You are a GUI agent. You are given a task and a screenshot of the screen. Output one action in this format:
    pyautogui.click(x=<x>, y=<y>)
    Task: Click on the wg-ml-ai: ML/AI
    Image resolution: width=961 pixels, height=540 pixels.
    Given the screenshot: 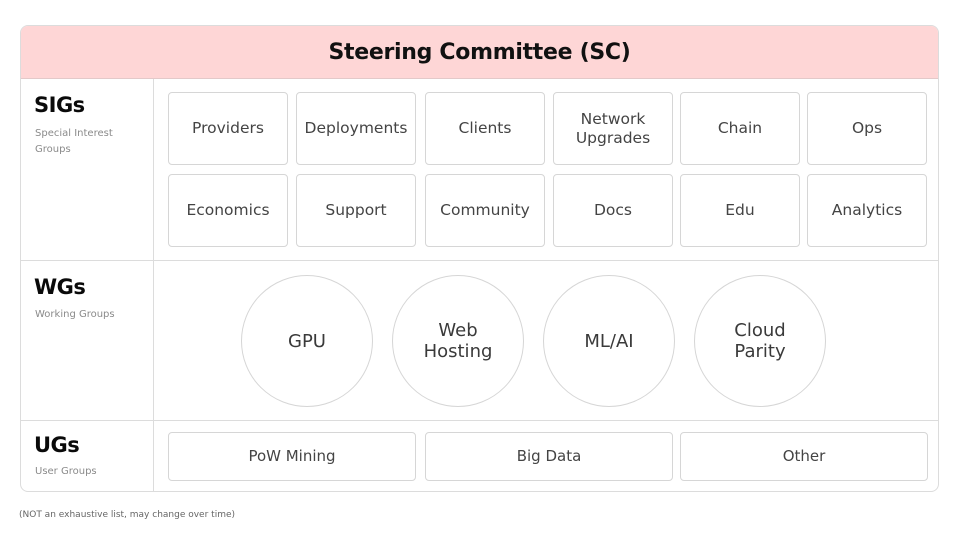 What is the action you would take?
    pyautogui.click(x=609, y=341)
    